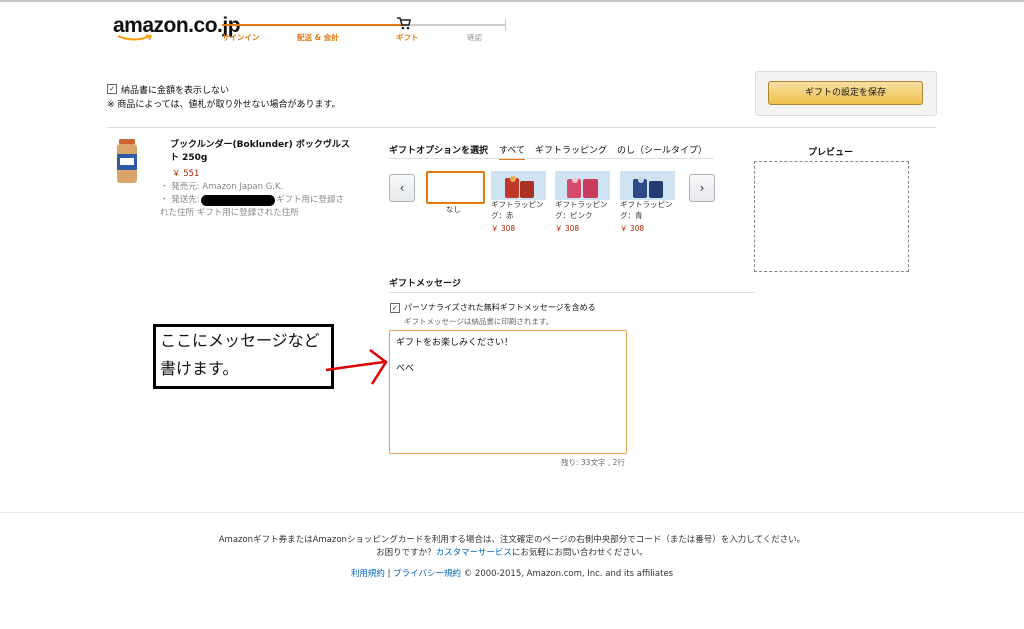  What do you see at coordinates (404, 23) in the screenshot?
I see `cart-icon` at bounding box center [404, 23].